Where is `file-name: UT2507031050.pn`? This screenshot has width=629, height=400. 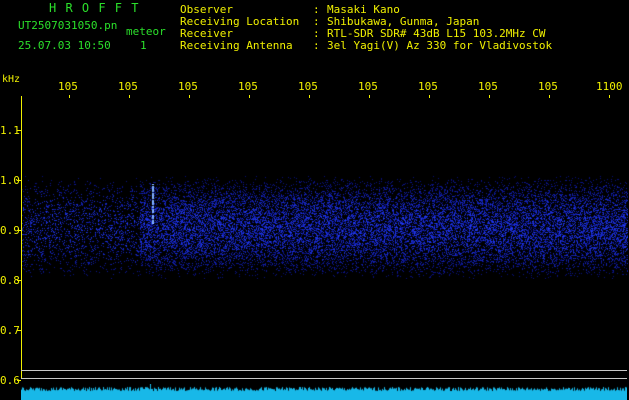 file-name: UT2507031050.pn is located at coordinates (68, 25).